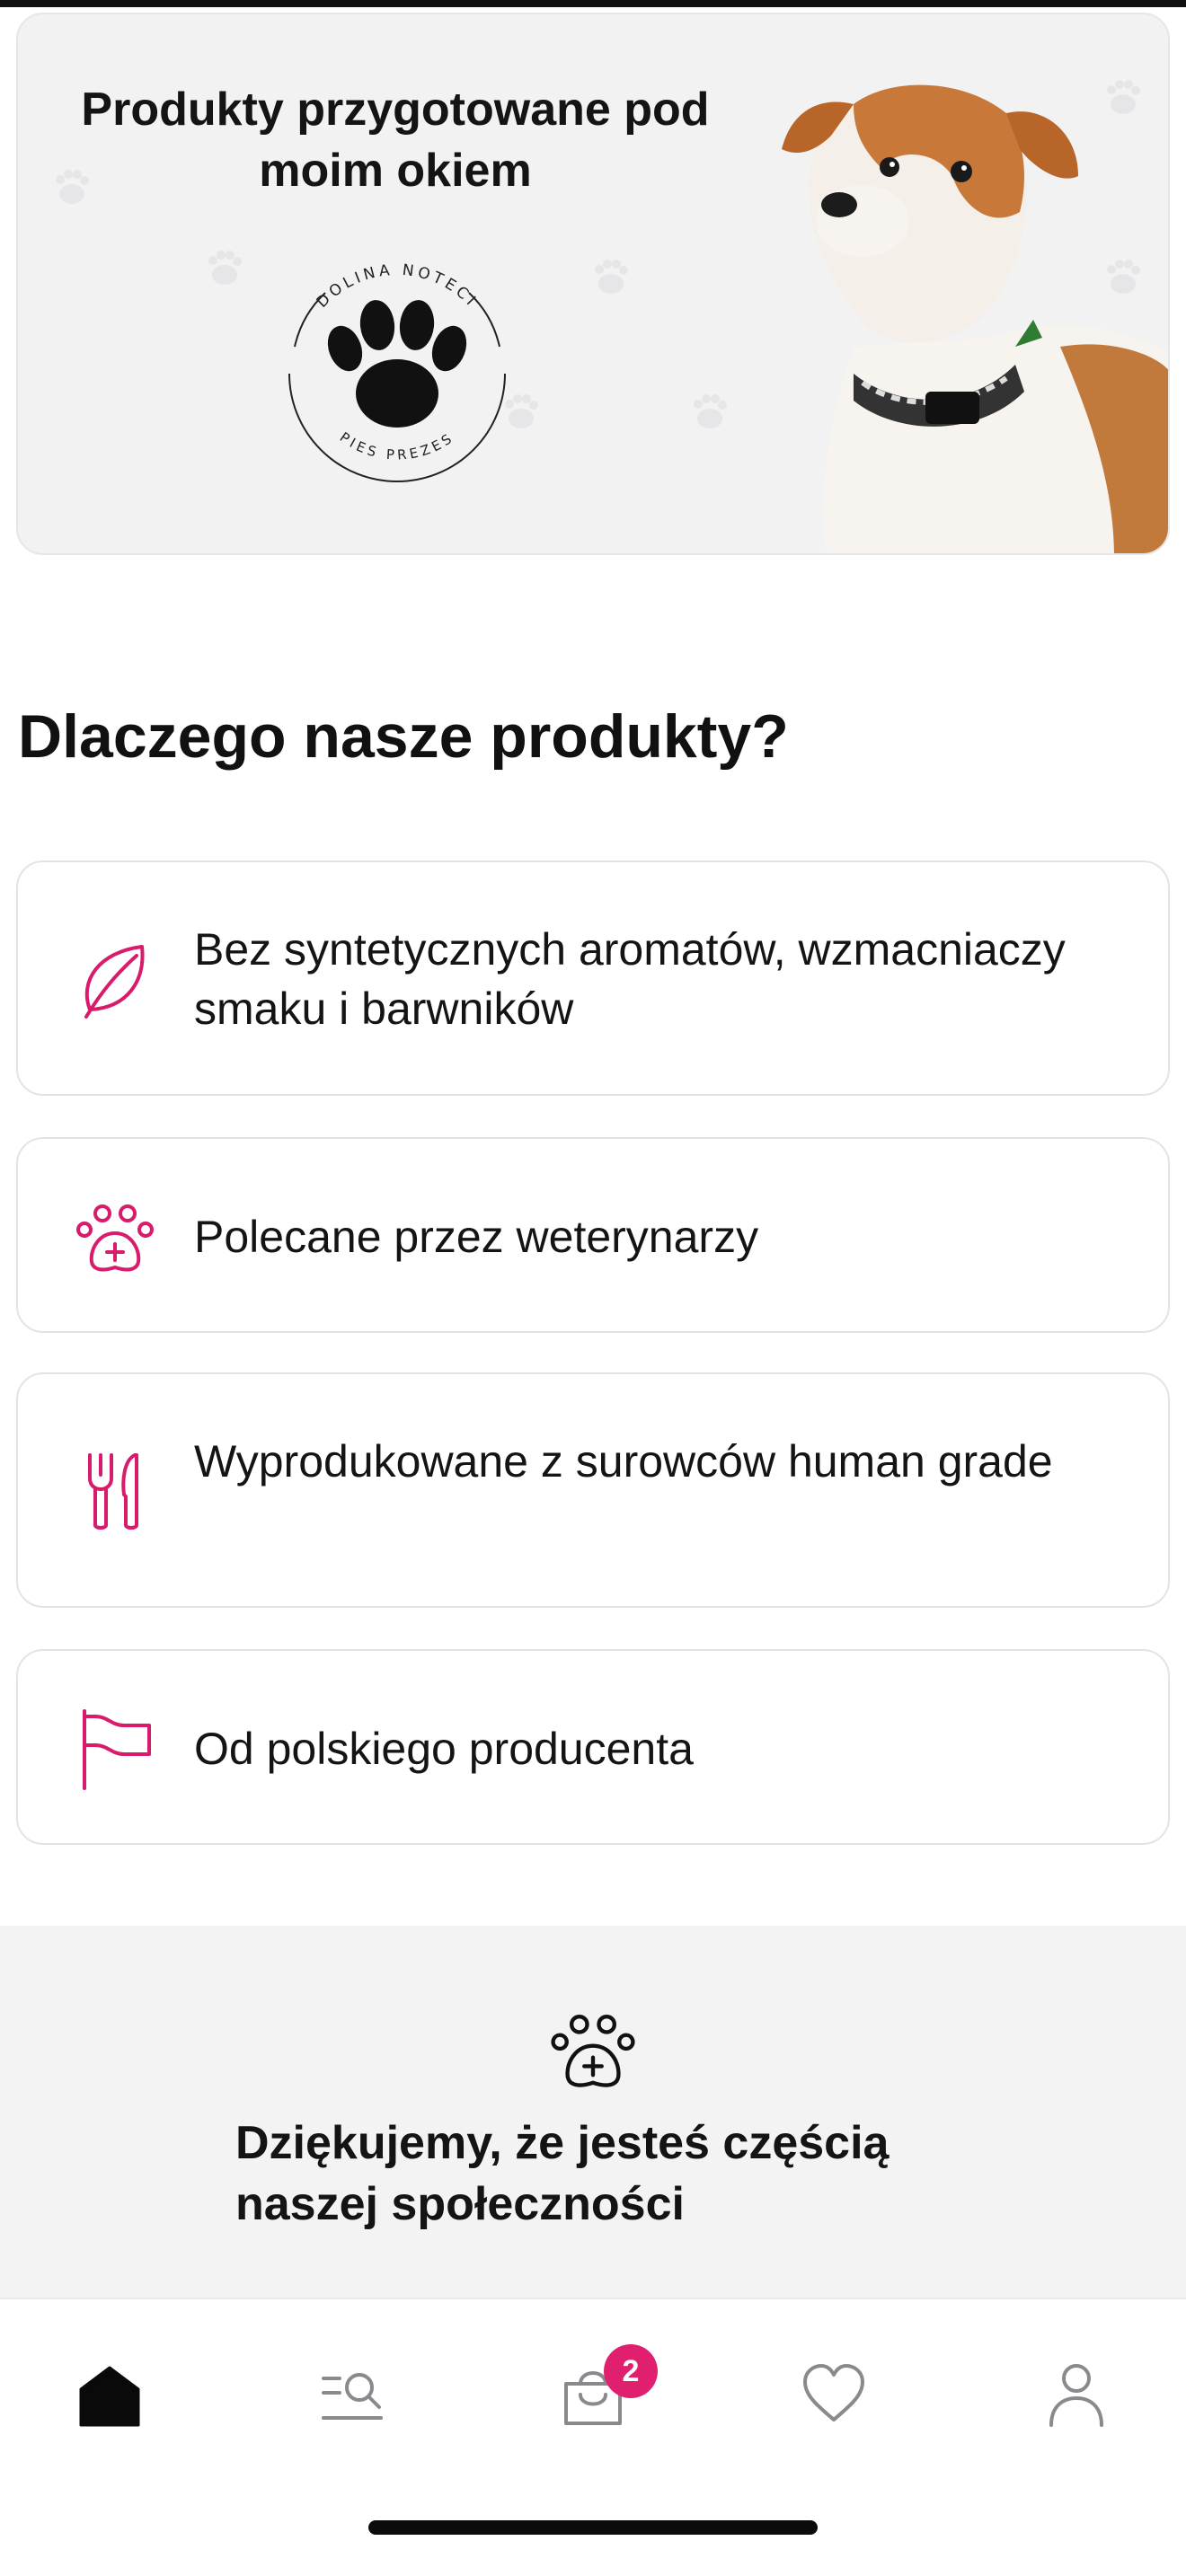 The height and width of the screenshot is (2576, 1186). I want to click on logo-top-text: DOLINA NOTECI, so click(396, 286).